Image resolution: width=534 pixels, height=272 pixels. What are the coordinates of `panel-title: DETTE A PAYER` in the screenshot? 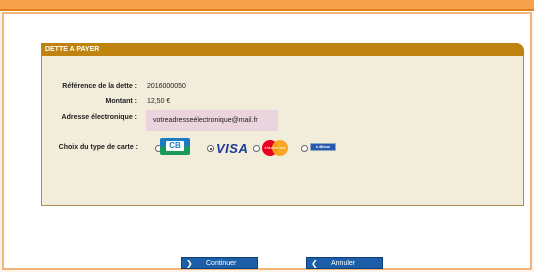 It's located at (282, 49).